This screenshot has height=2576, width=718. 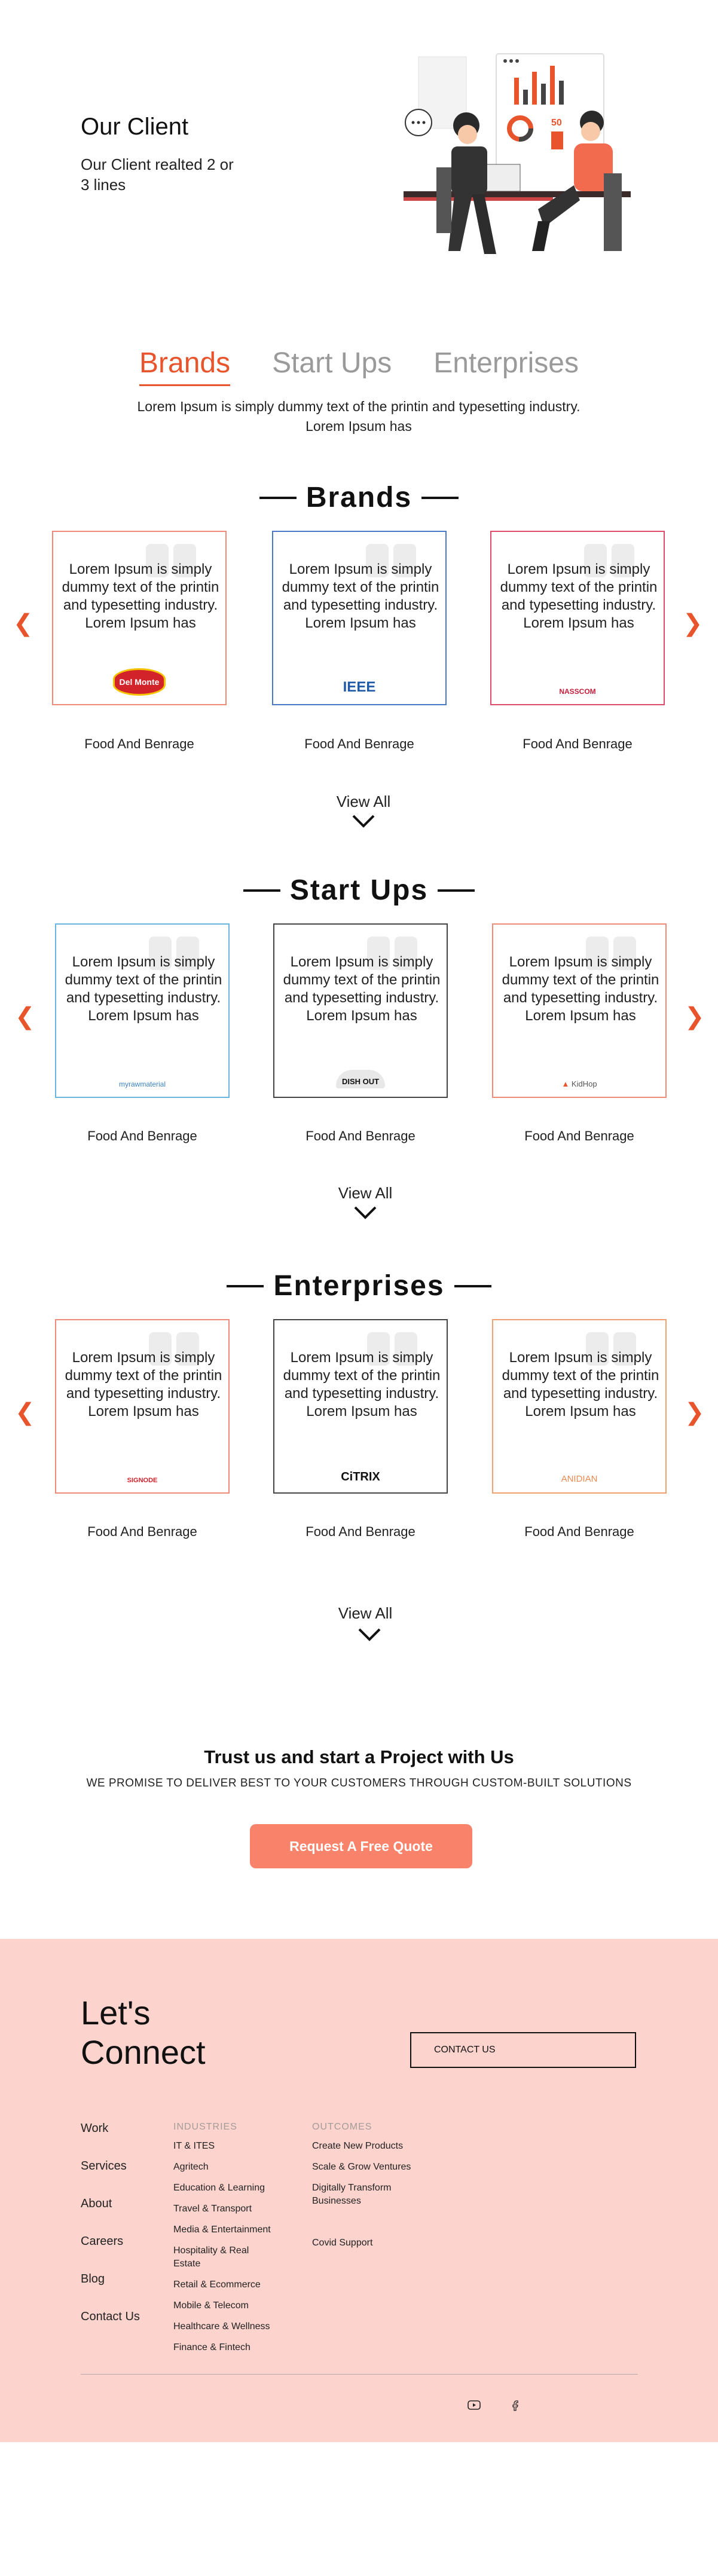 What do you see at coordinates (185, 366) in the screenshot?
I see `tab-brands: Brands` at bounding box center [185, 366].